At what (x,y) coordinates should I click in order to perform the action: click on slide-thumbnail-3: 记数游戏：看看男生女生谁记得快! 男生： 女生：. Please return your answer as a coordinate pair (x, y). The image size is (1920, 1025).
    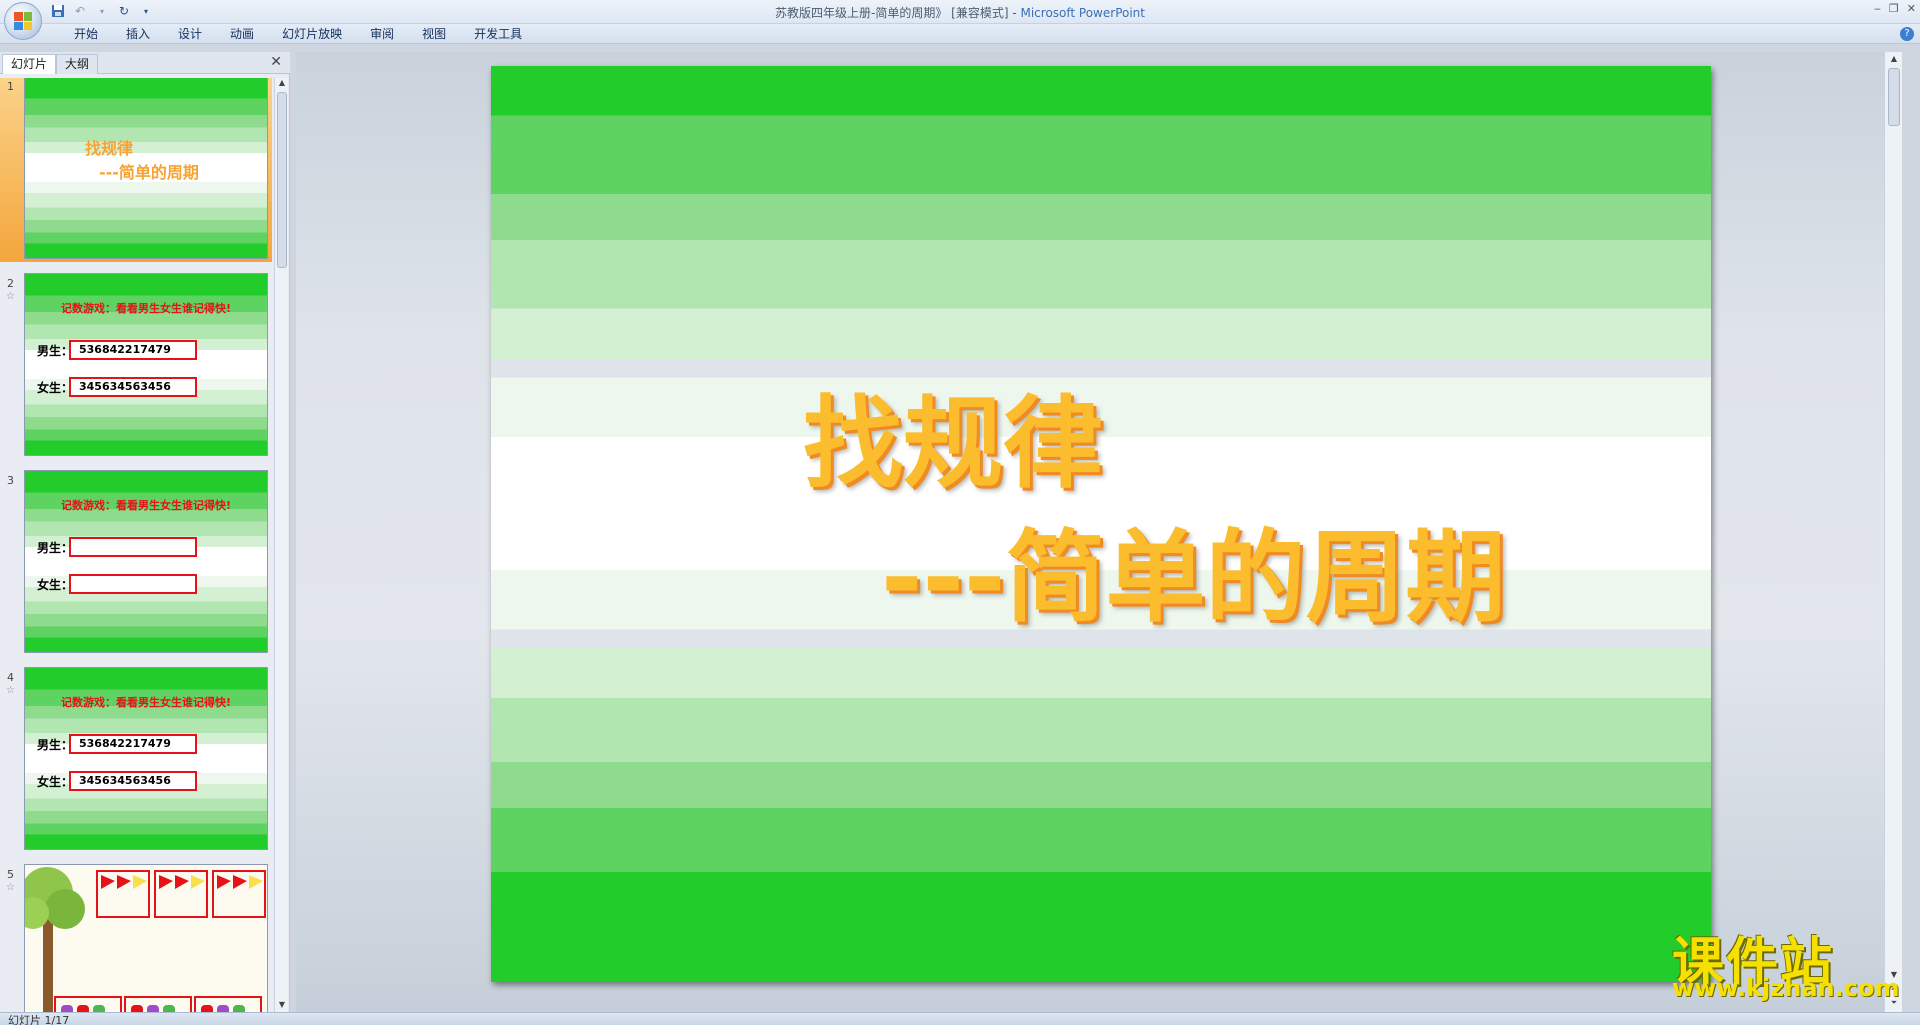
    Looking at the image, I should click on (146, 561).